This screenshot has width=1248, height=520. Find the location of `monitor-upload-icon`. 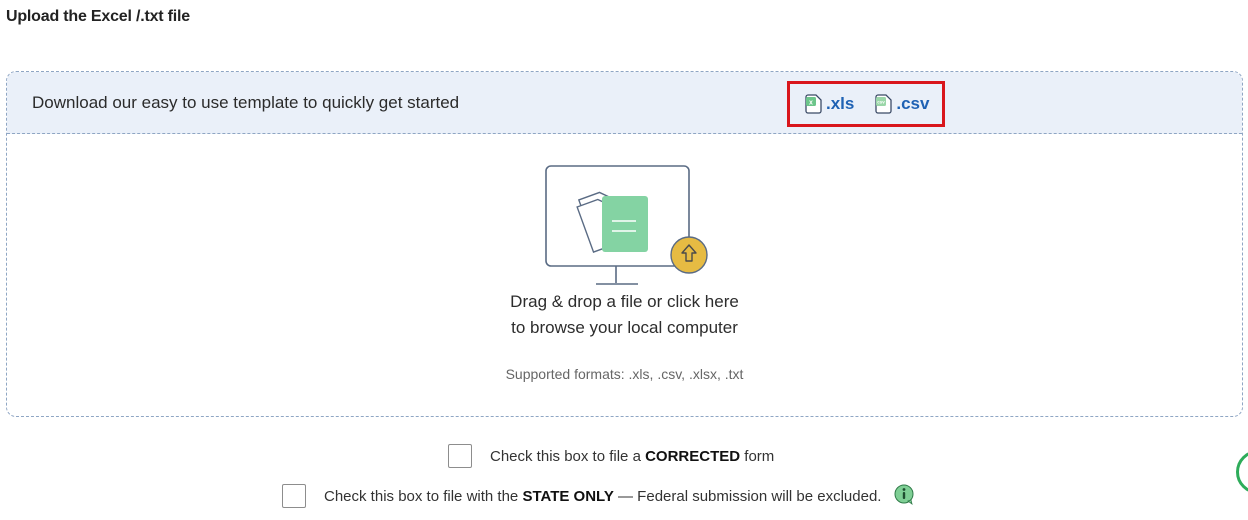

monitor-upload-icon is located at coordinates (629, 230).